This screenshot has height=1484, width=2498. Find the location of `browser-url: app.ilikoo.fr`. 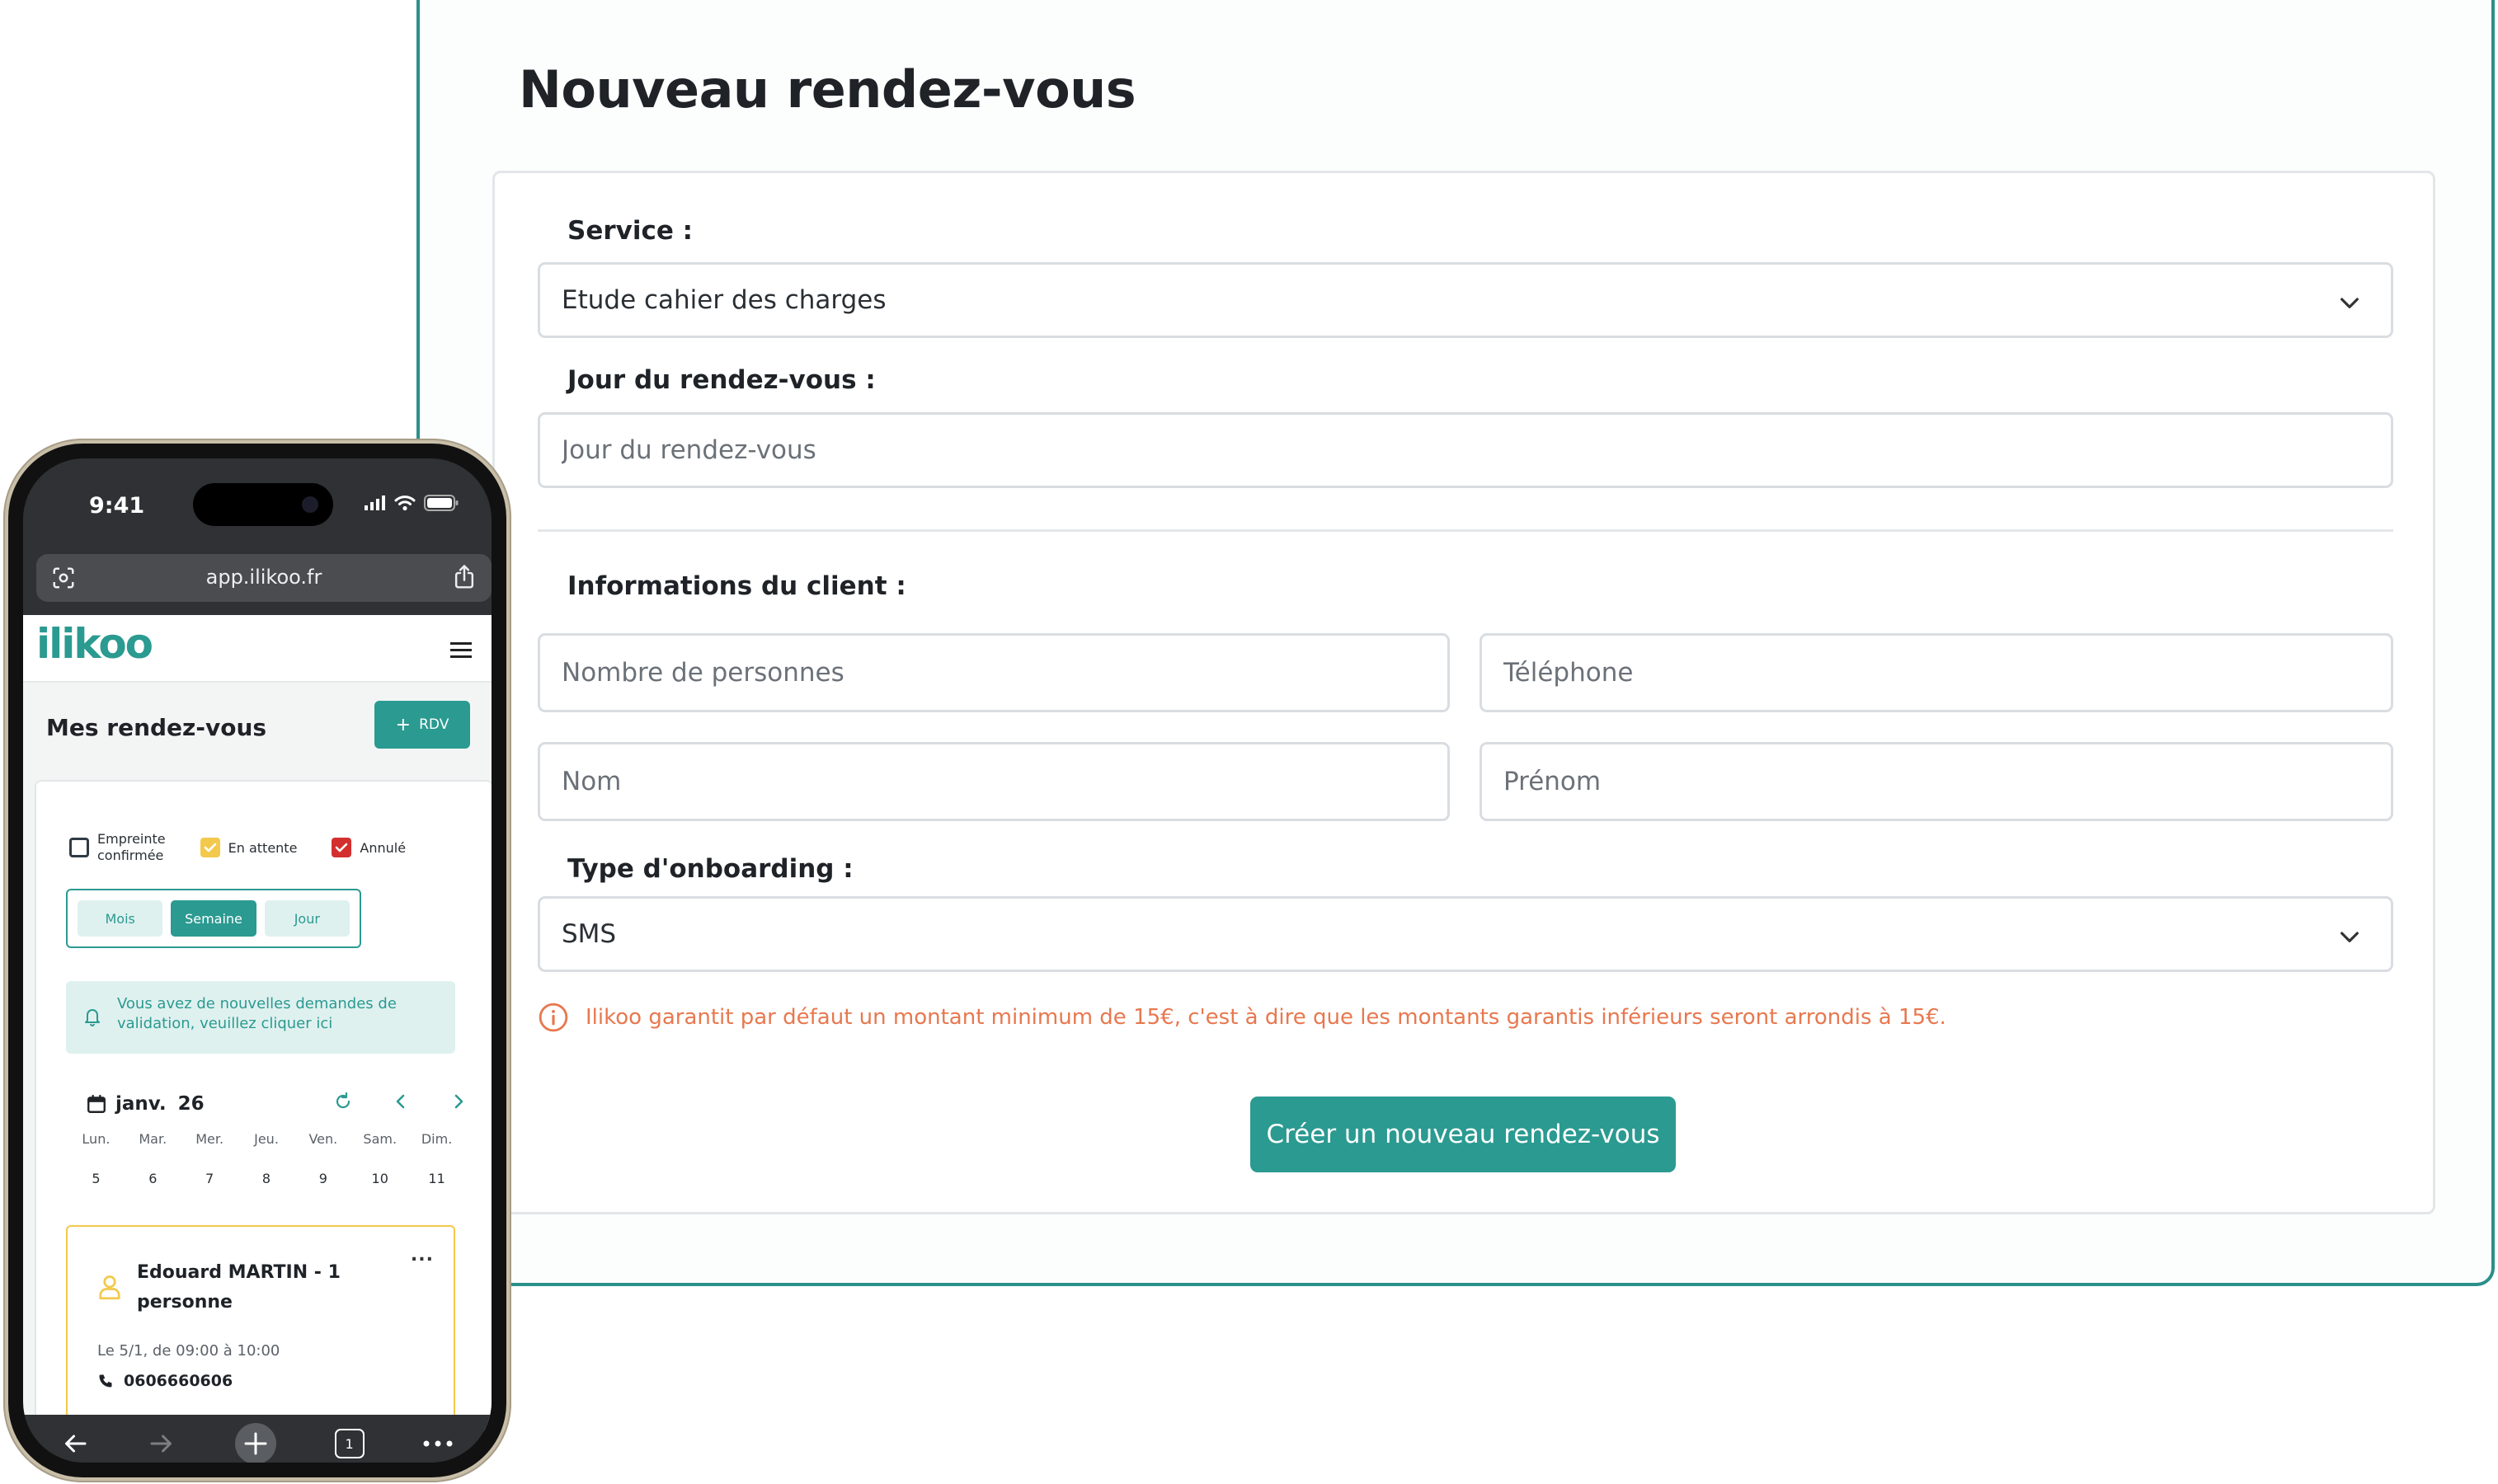

browser-url: app.ilikoo.fr is located at coordinates (263, 577).